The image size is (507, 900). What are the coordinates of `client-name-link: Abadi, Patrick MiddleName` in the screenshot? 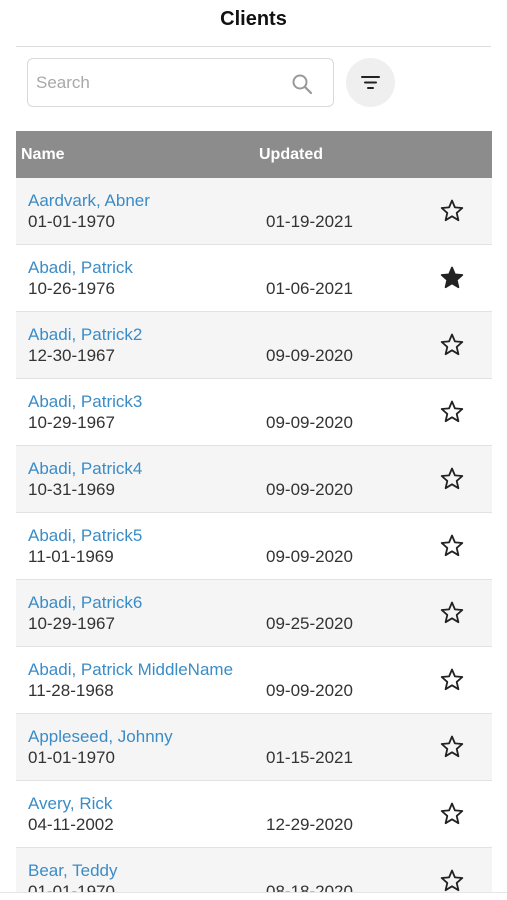 It's located at (130, 670).